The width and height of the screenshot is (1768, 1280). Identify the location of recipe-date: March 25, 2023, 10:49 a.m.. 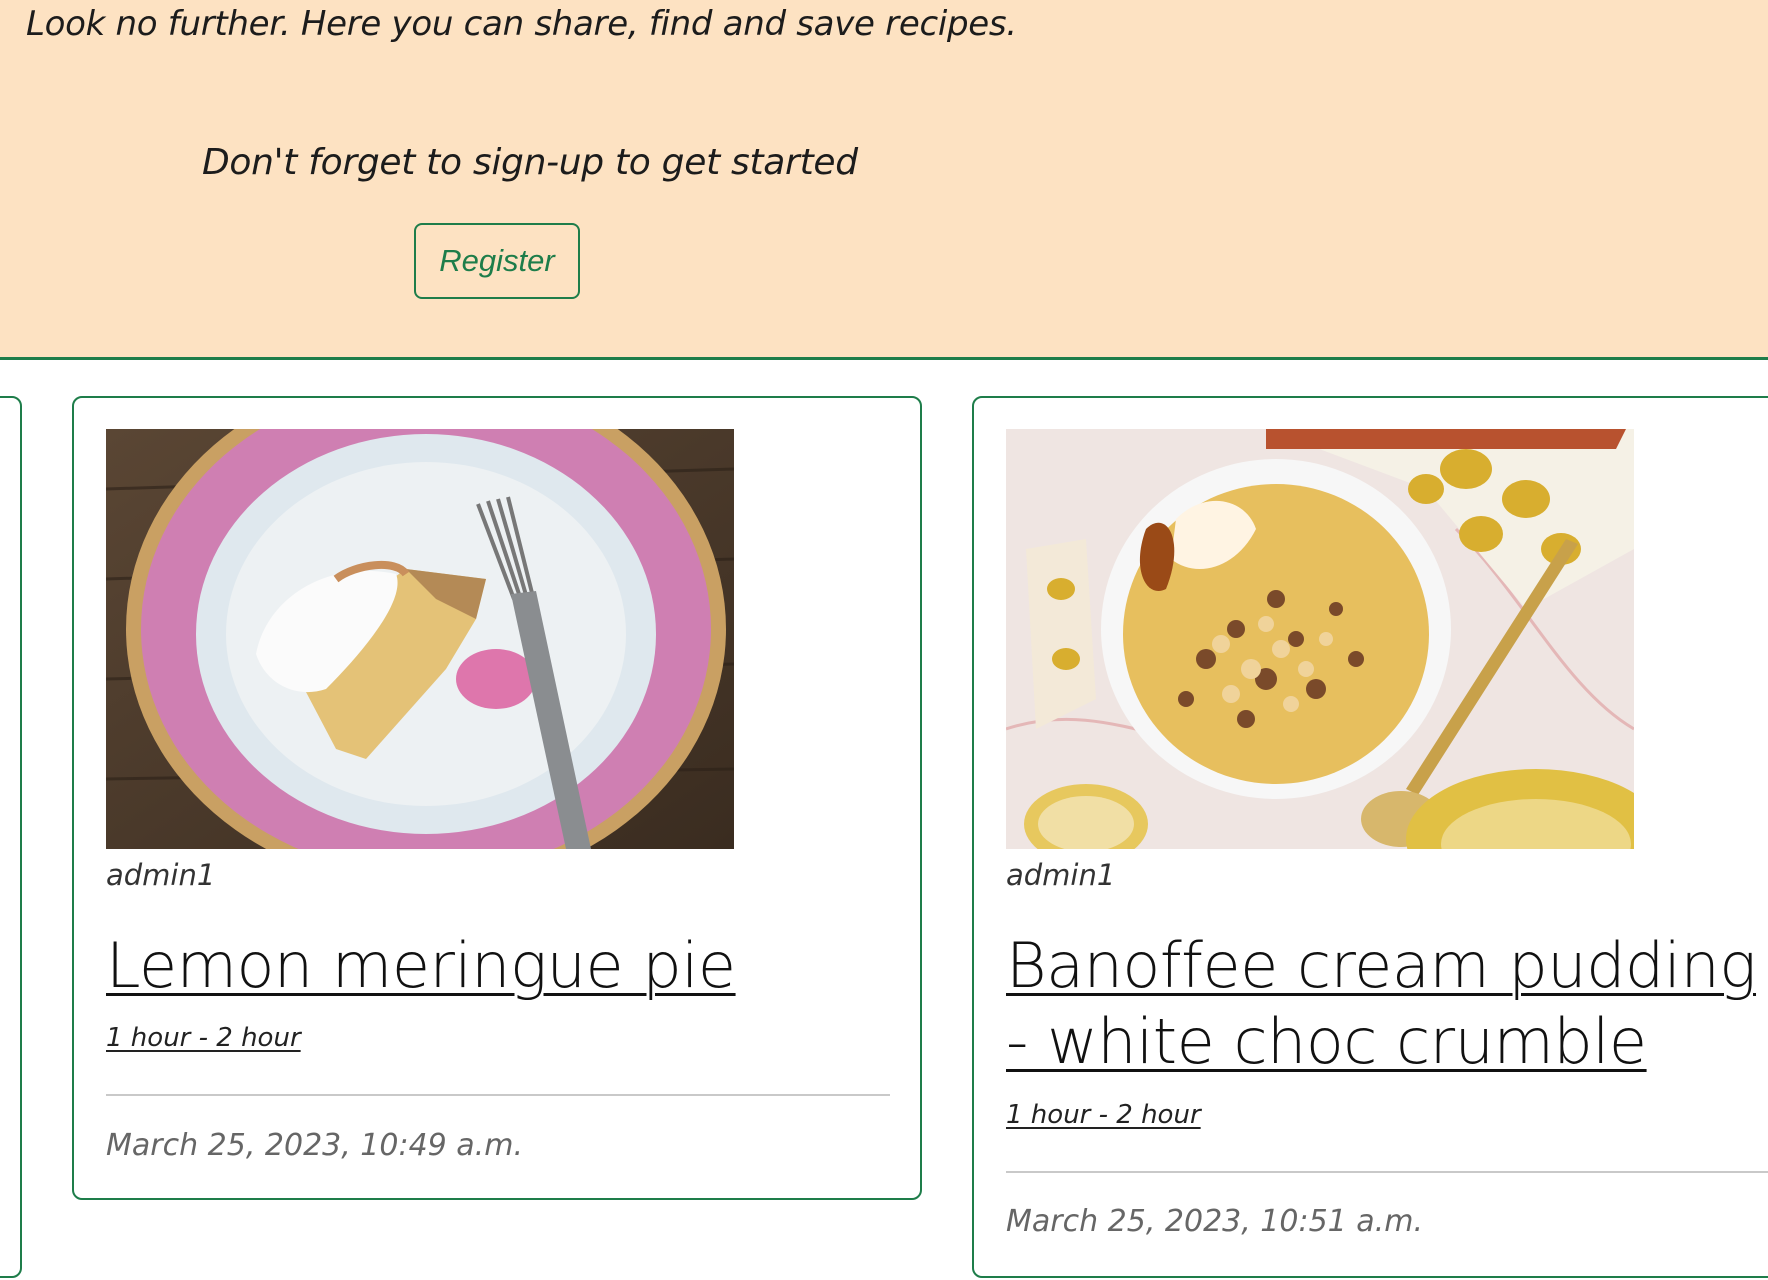
(314, 1145).